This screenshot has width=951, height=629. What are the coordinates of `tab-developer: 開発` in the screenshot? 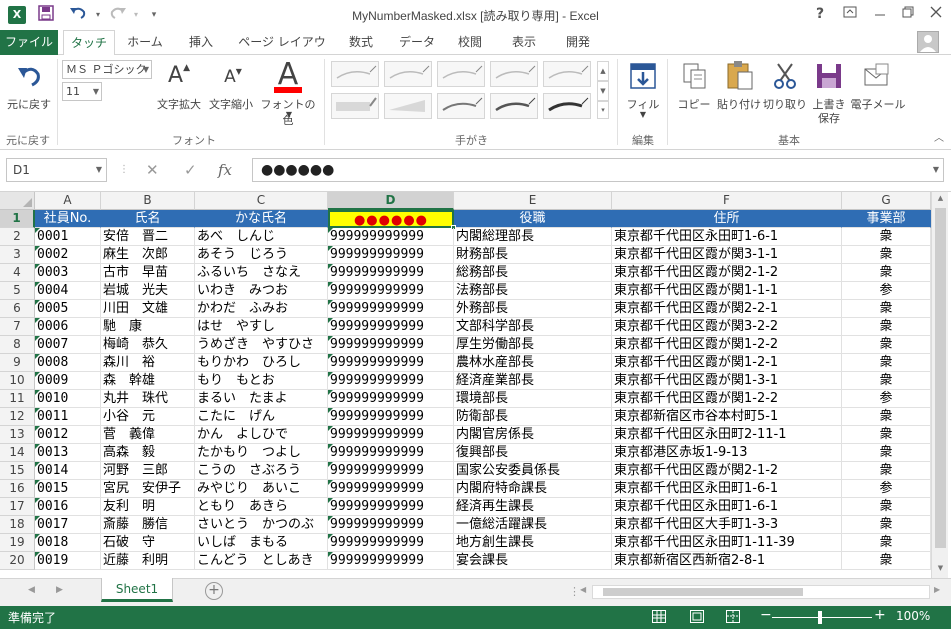 It's located at (578, 42).